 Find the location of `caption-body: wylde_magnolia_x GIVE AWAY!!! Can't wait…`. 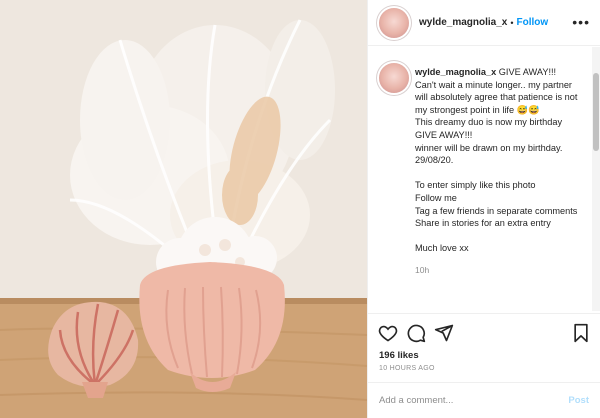

caption-body: wylde_magnolia_x GIVE AWAY!!! Can't wait… is located at coordinates (500, 171).